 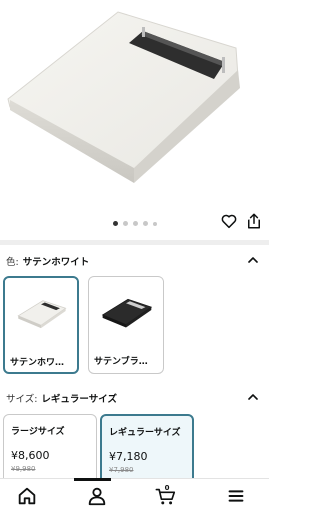 What do you see at coordinates (27, 496) in the screenshot?
I see `home-icon` at bounding box center [27, 496].